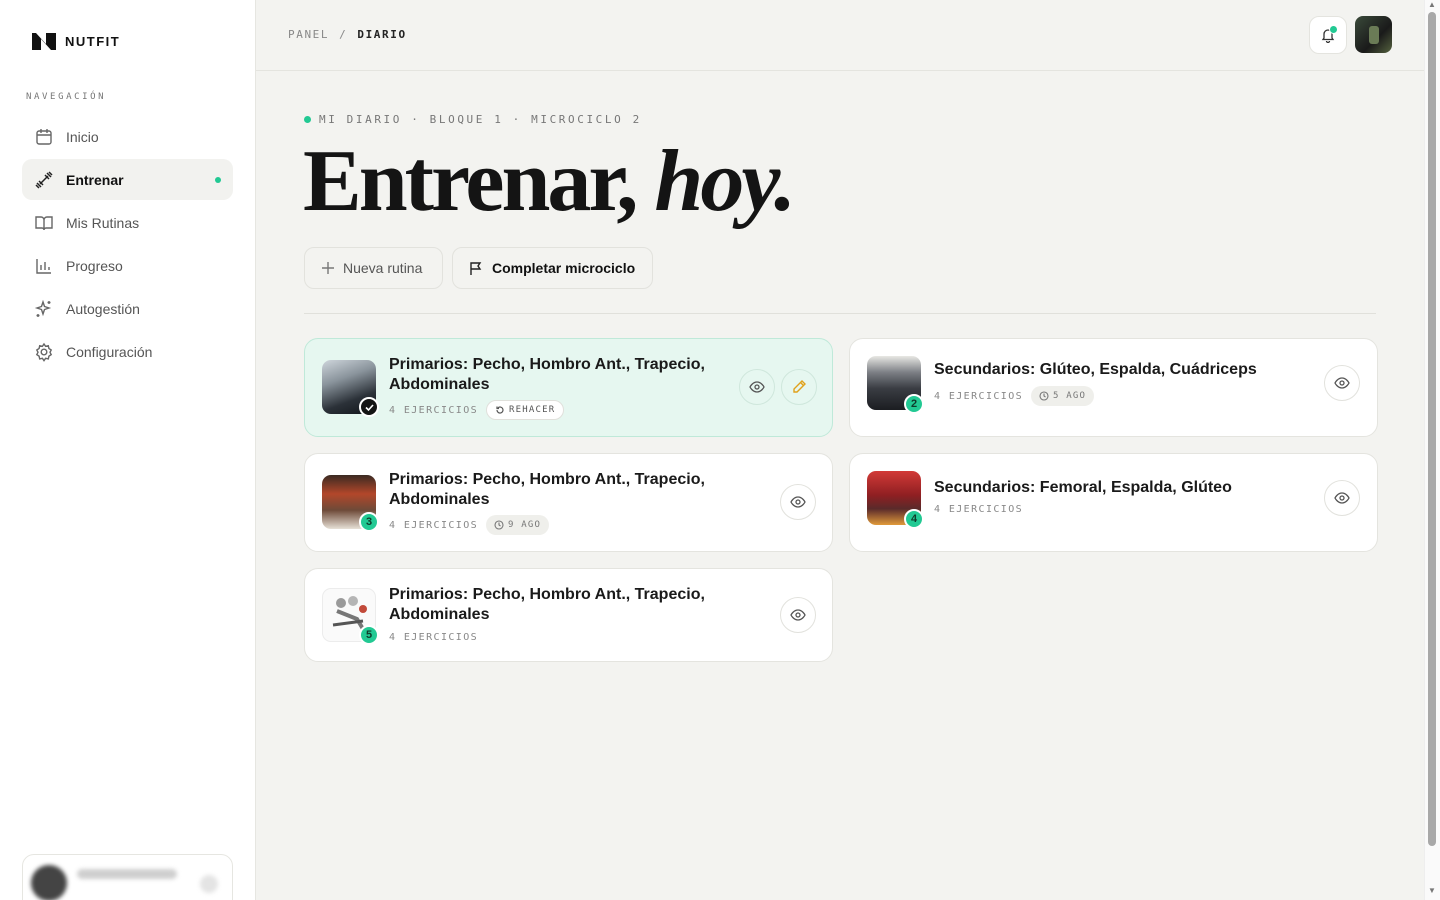  Describe the element at coordinates (308, 34) in the screenshot. I see `breadcrumb-panel: PANEL` at that location.